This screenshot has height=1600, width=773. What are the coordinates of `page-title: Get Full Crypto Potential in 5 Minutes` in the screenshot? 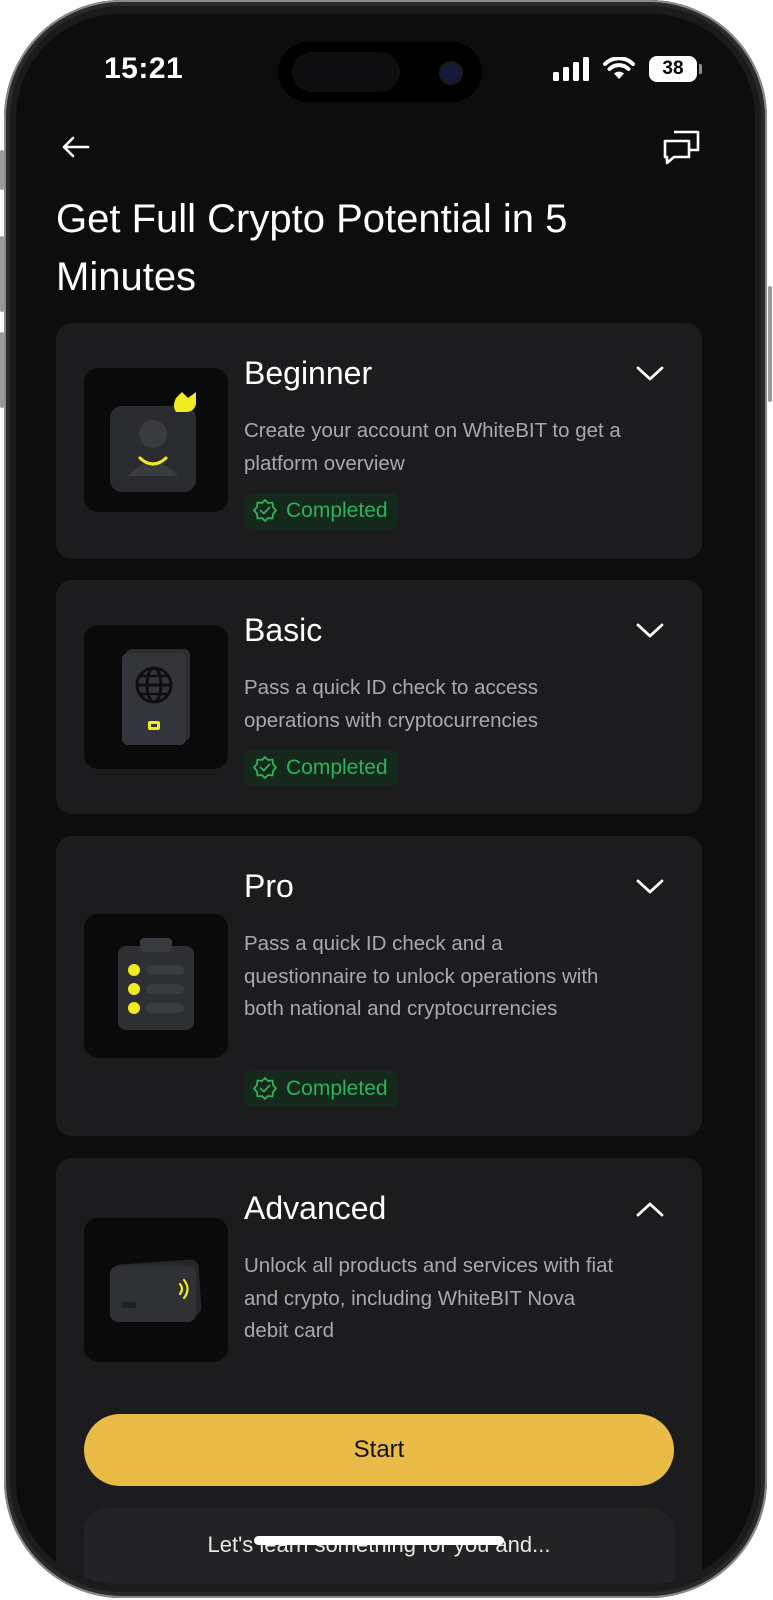 It's located at (312, 248).